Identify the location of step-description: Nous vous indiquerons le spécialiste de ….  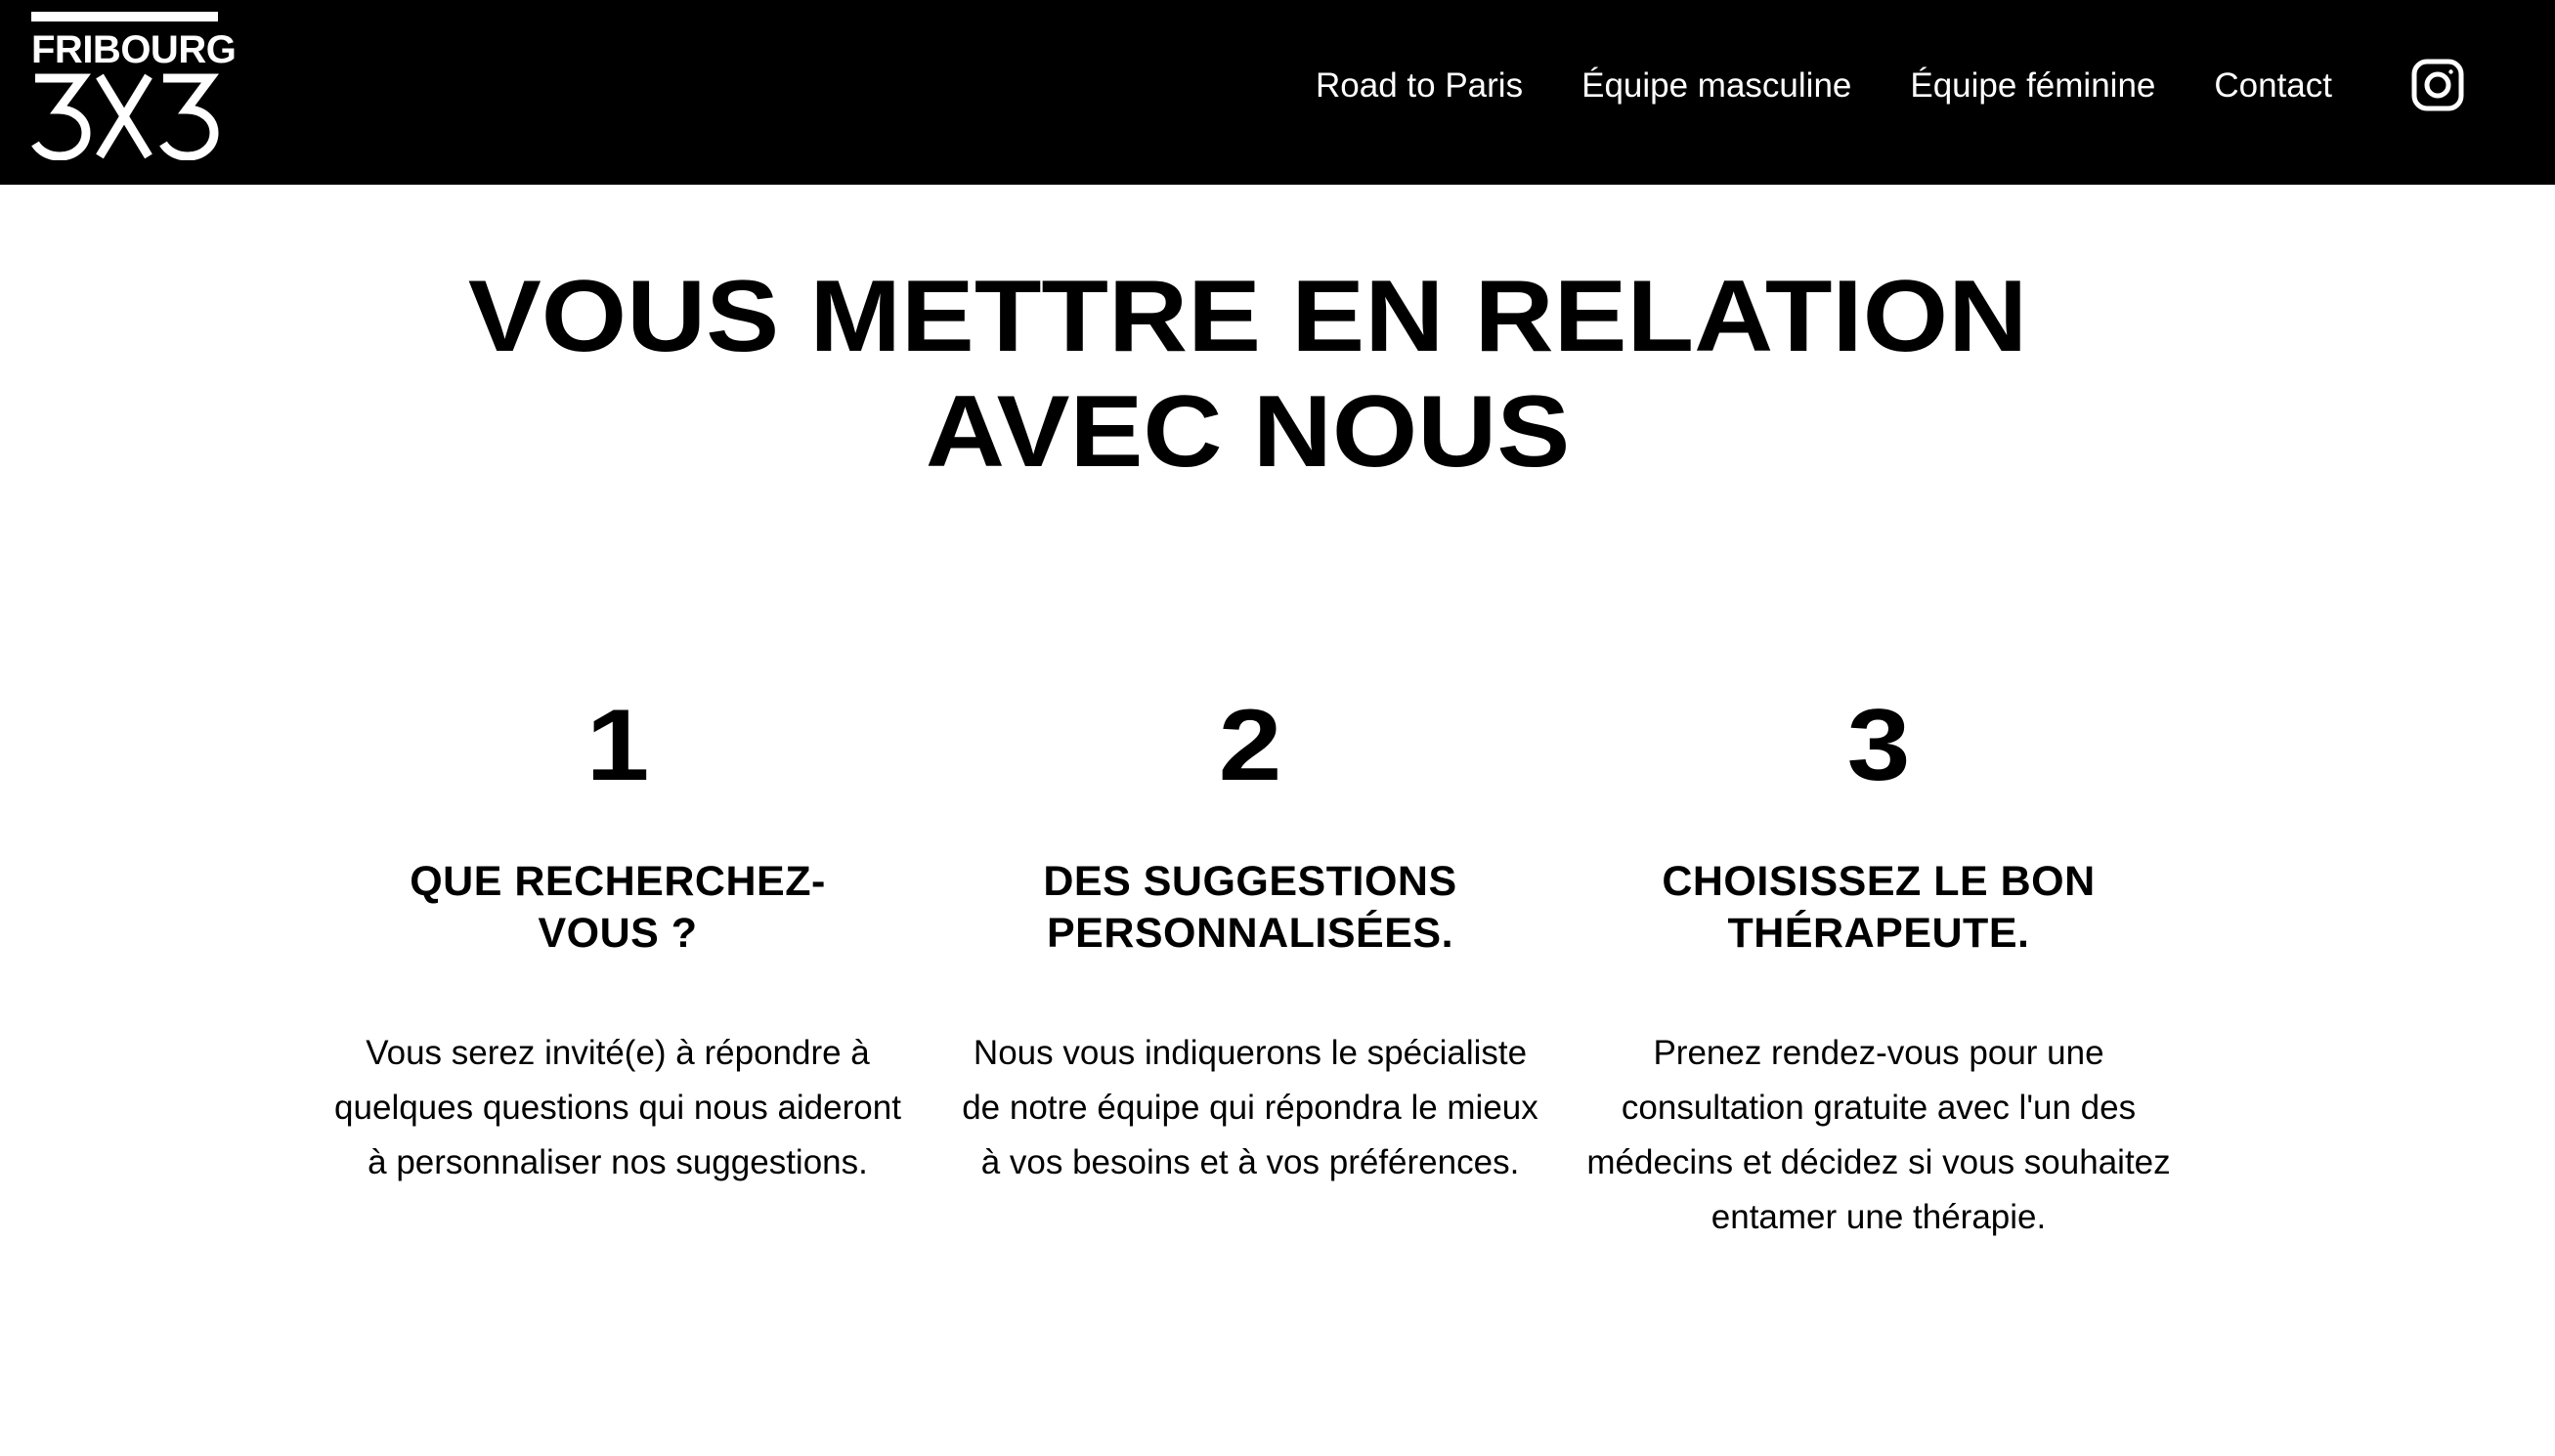
(1250, 1107).